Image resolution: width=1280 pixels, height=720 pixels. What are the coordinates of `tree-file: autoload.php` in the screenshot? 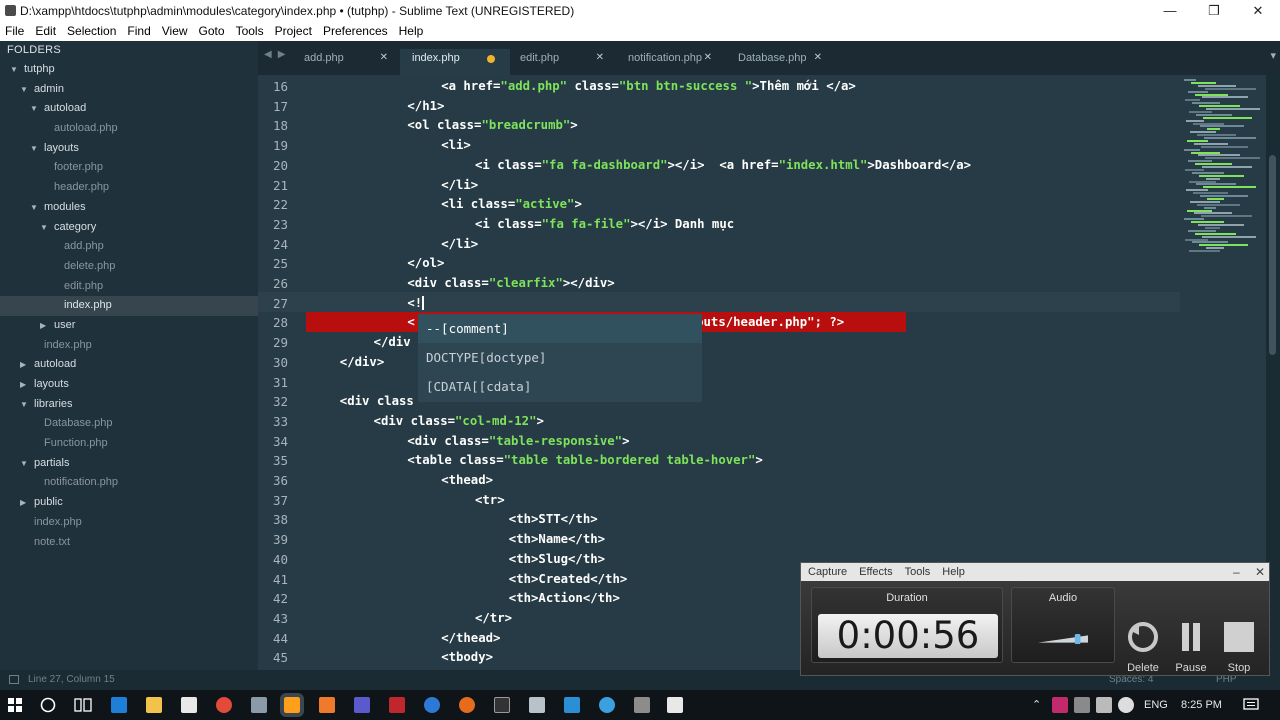 It's located at (129, 129).